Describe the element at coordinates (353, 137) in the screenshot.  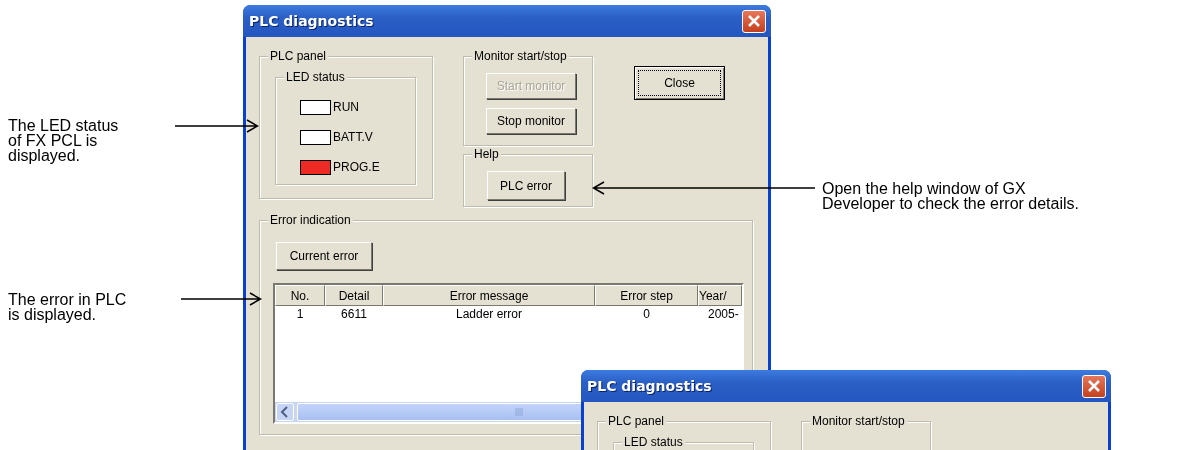
I see `led-label: BATT.V` at that location.